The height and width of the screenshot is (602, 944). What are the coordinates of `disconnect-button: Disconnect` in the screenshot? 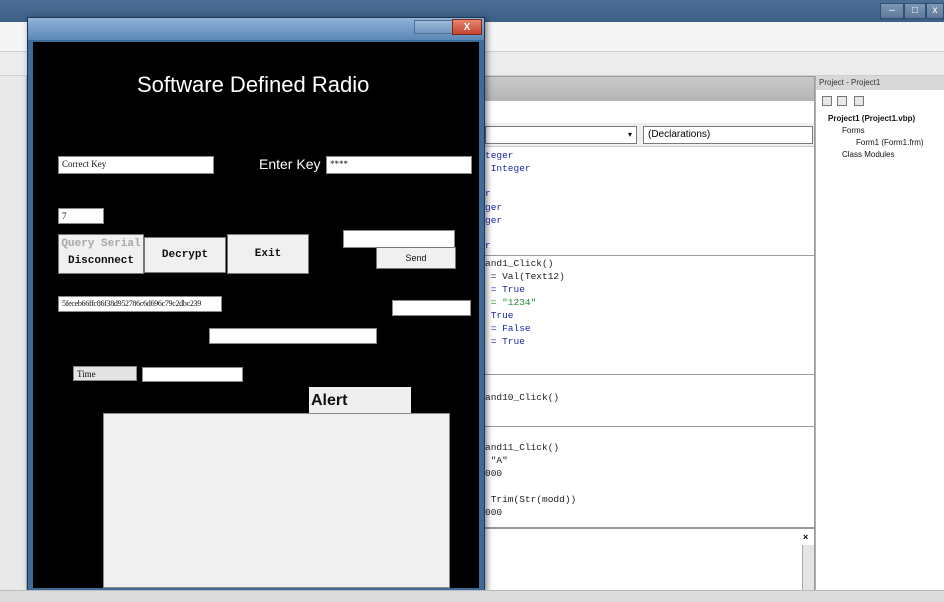 It's located at (101, 261).